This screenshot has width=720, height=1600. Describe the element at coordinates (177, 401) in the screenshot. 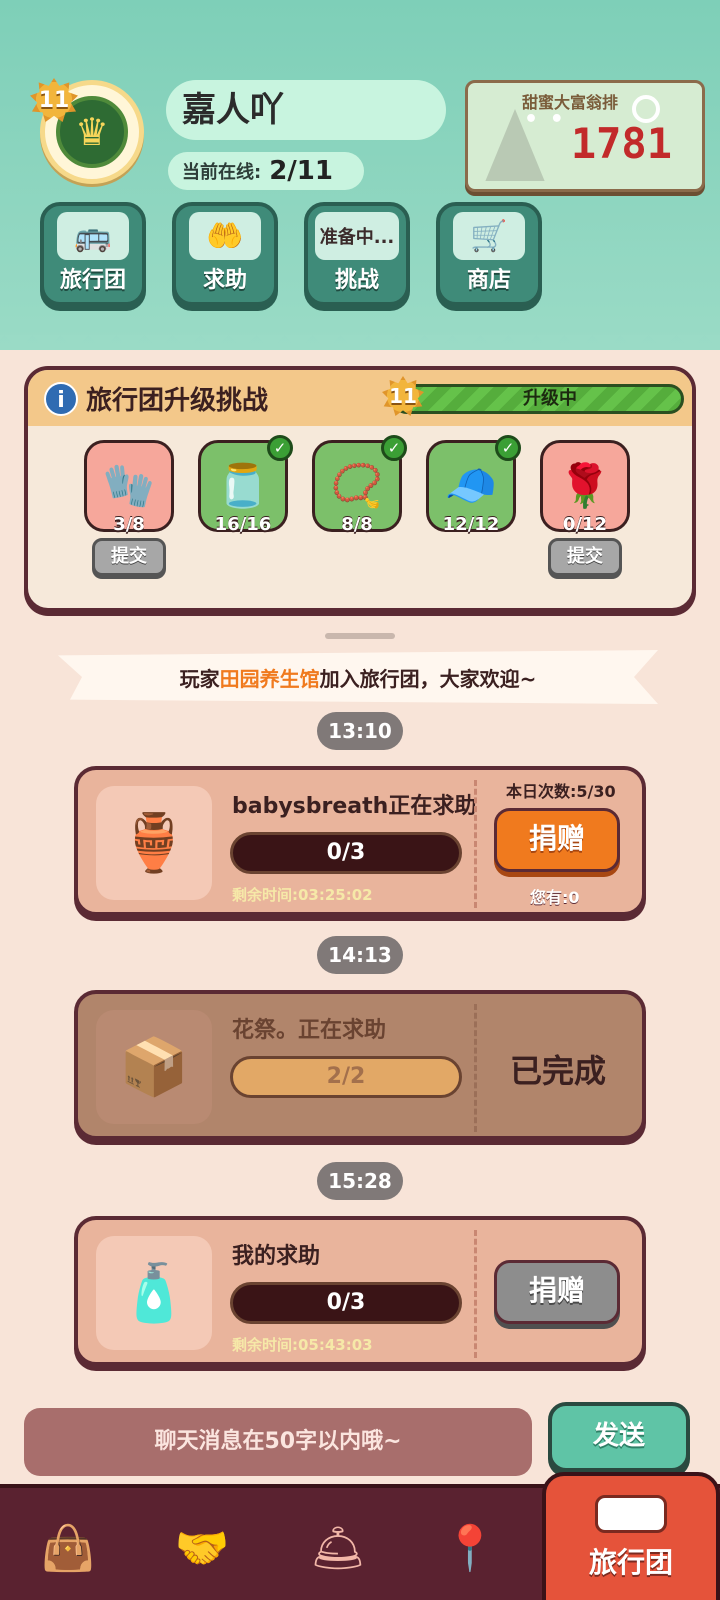

I see `upgrade-title: 旅行团升级挑战` at that location.